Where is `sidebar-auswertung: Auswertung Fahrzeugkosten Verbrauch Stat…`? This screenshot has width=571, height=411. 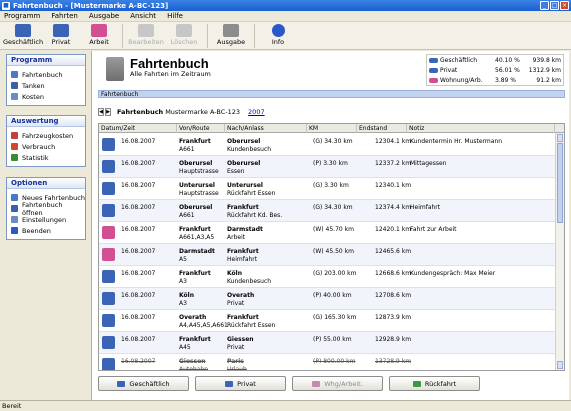
sidebar-auswertung: Auswertung Fahrzeugkosten Verbrauch Stat… is located at coordinates (46, 141).